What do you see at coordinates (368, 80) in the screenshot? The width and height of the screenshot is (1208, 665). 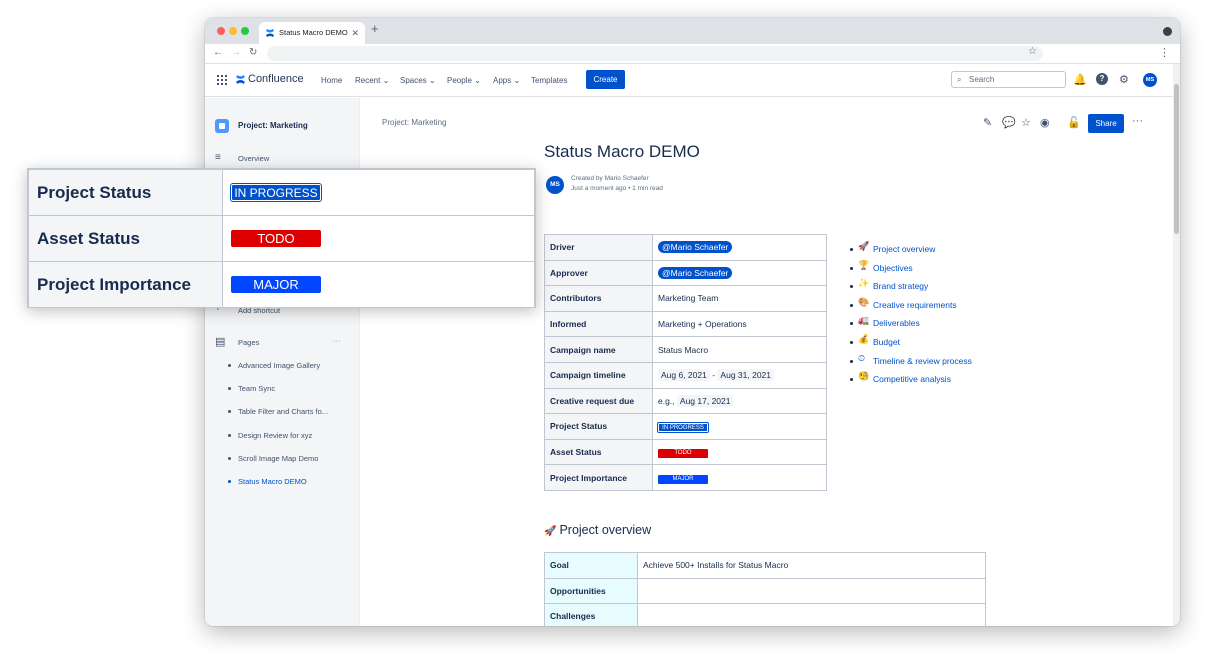 I see `nav-recent-label: Recent` at bounding box center [368, 80].